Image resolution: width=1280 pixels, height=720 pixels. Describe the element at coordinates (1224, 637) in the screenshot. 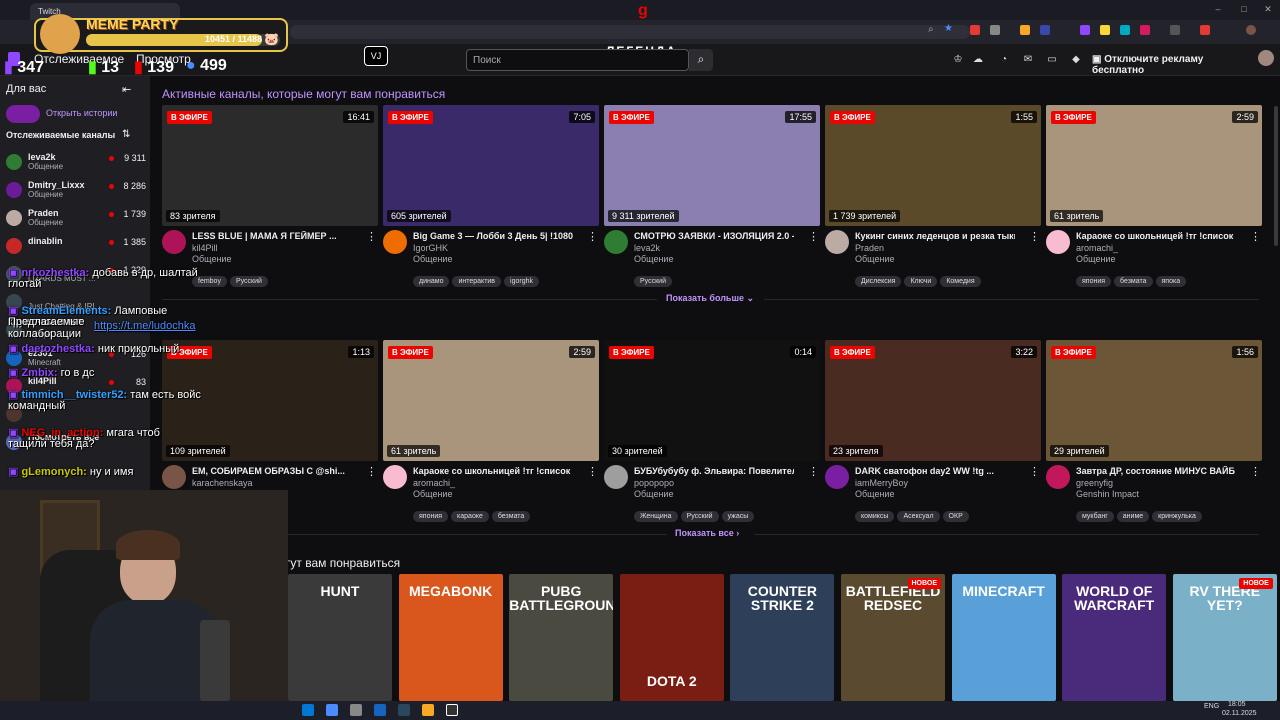

I see `category-card: RV THERE YET? НОВОЕ` at that location.